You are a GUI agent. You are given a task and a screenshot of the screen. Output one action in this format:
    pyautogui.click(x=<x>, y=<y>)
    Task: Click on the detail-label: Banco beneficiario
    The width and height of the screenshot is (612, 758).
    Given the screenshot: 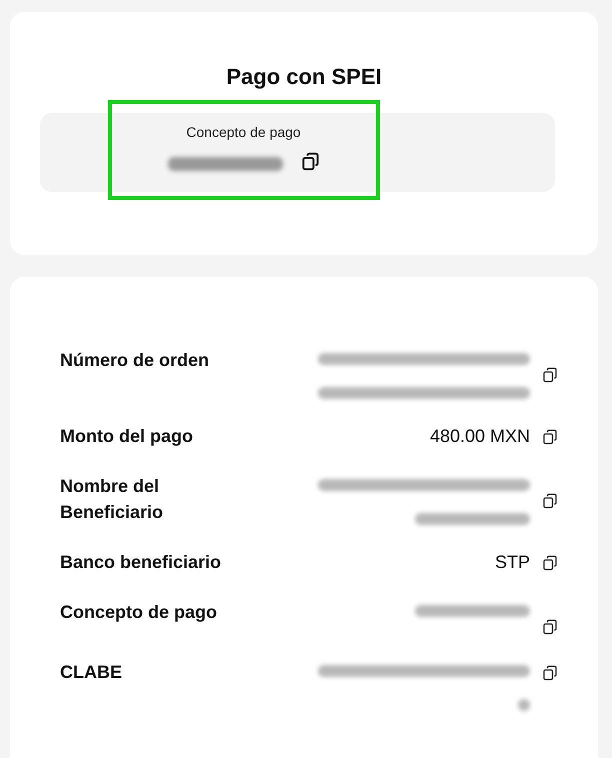 What is the action you would take?
    pyautogui.click(x=141, y=562)
    